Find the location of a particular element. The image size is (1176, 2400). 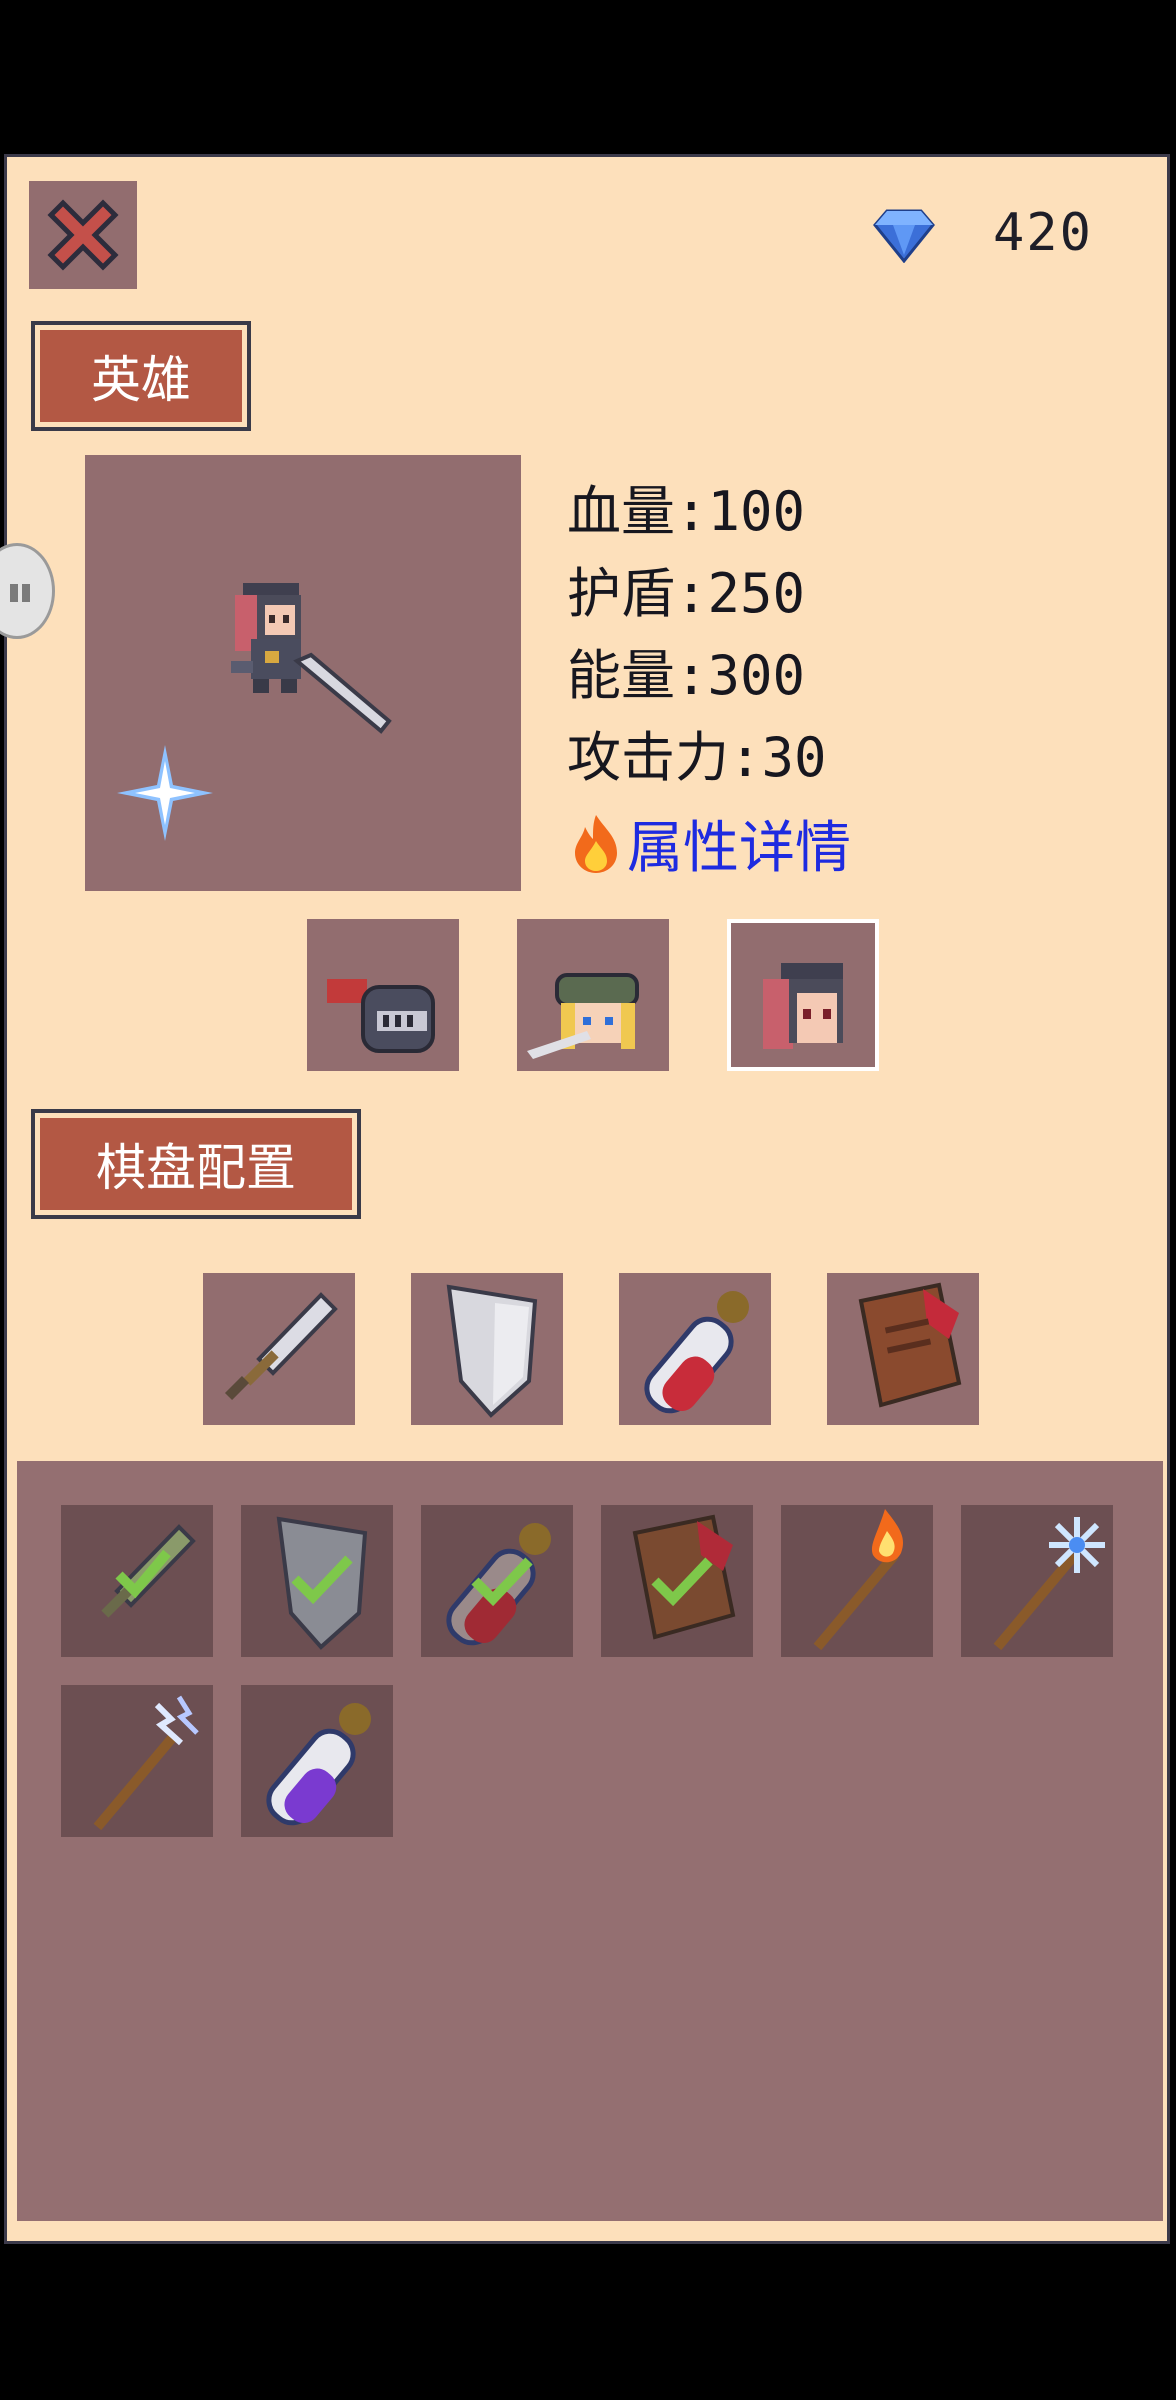

sword-icon is located at coordinates (281, 1346).